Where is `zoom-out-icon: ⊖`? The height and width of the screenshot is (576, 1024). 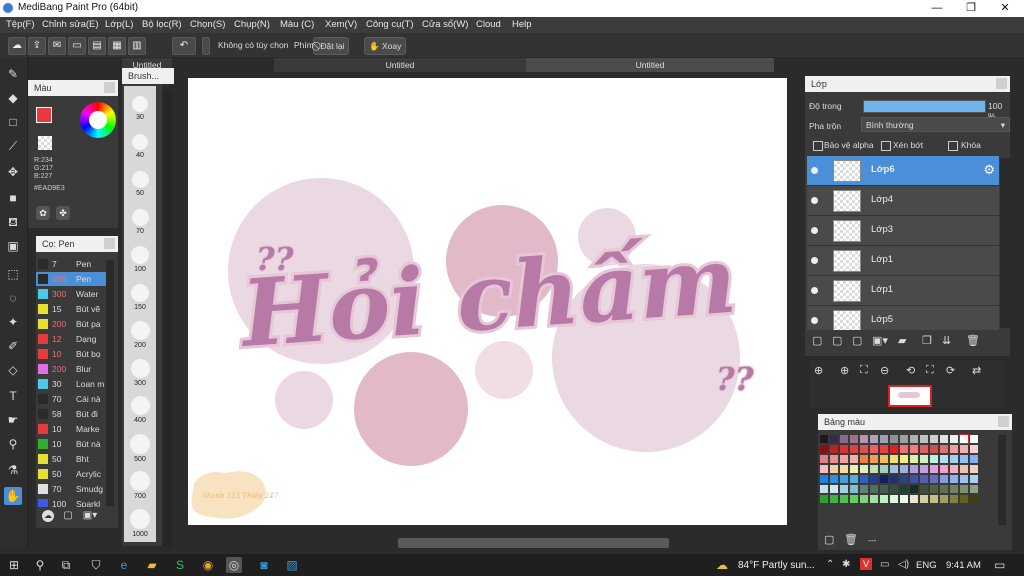
zoom-out-icon: ⊖ is located at coordinates (884, 370).